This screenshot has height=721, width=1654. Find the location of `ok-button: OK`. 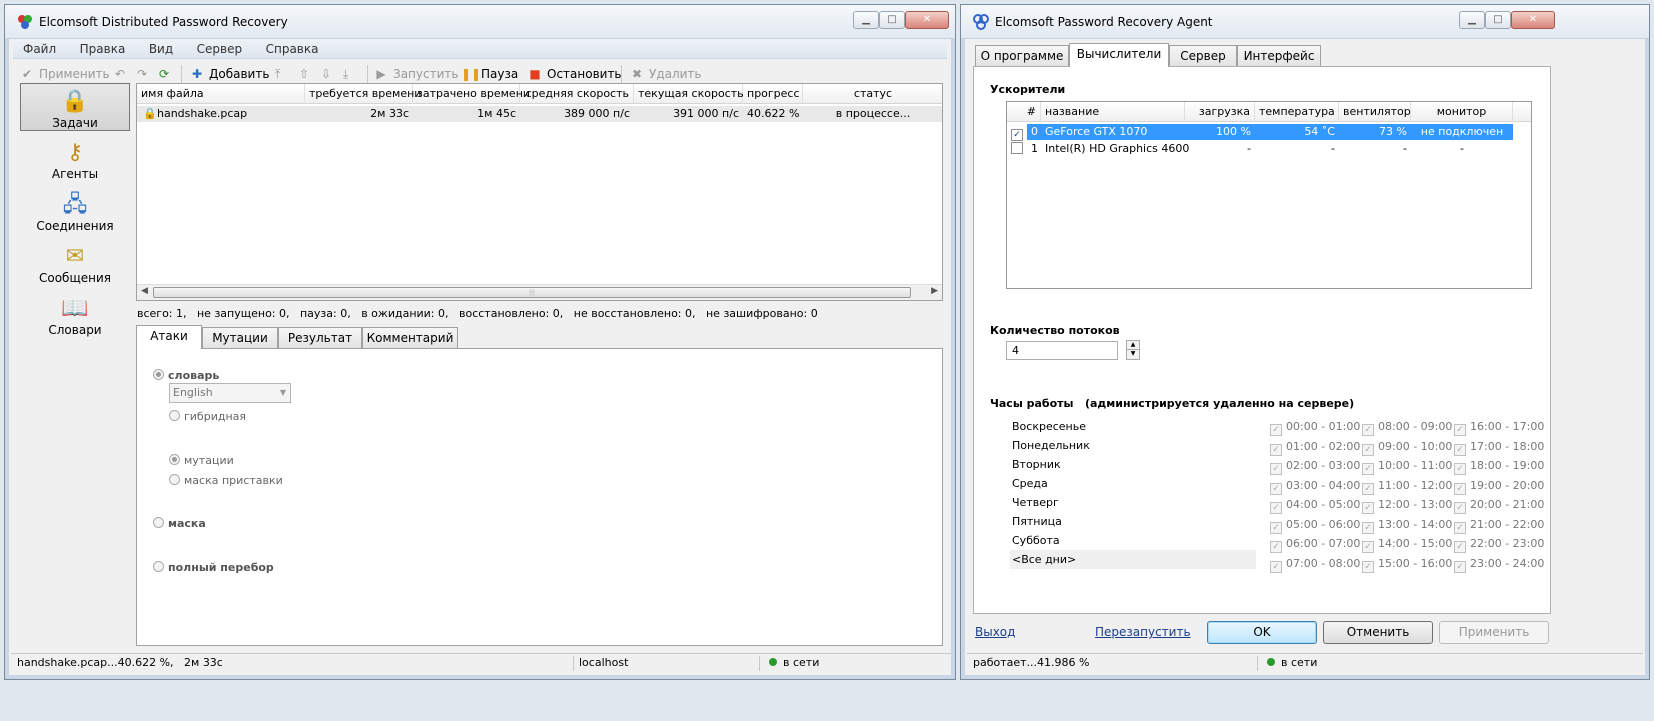

ok-button: OK is located at coordinates (1262, 632).